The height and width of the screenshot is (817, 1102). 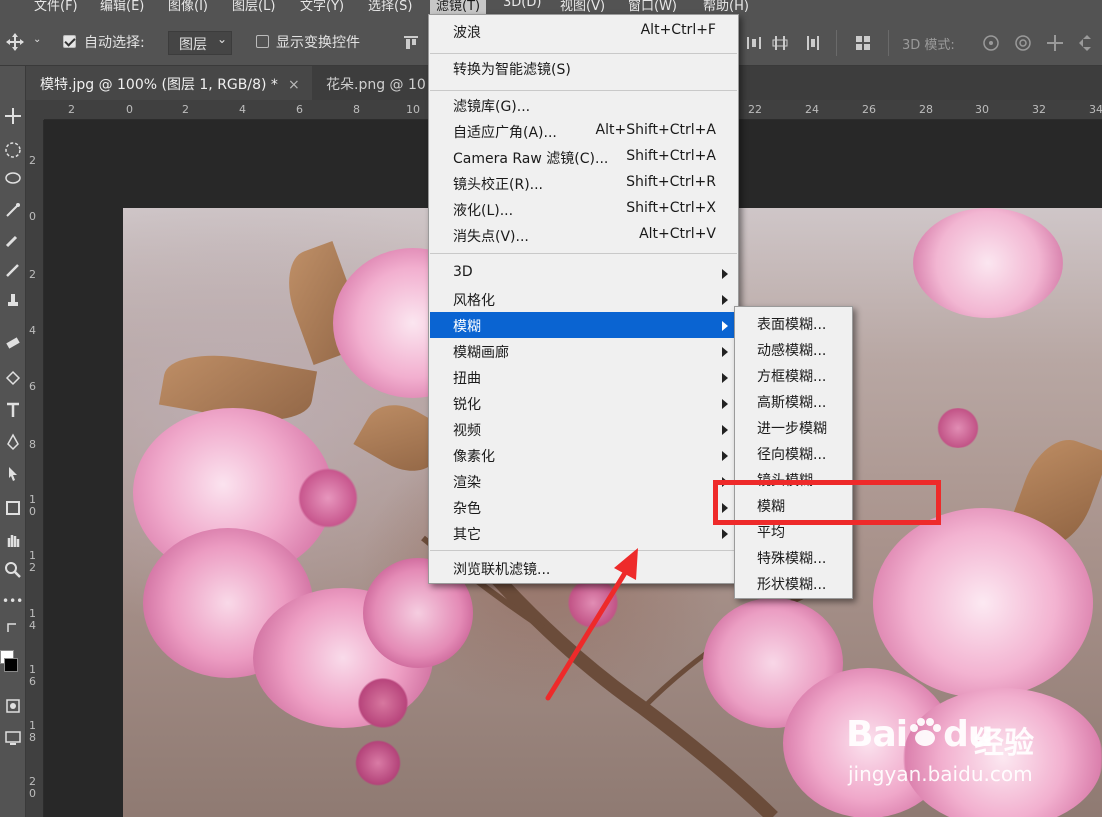 I want to click on menu-item-stylize: 风格化, so click(x=583, y=299).